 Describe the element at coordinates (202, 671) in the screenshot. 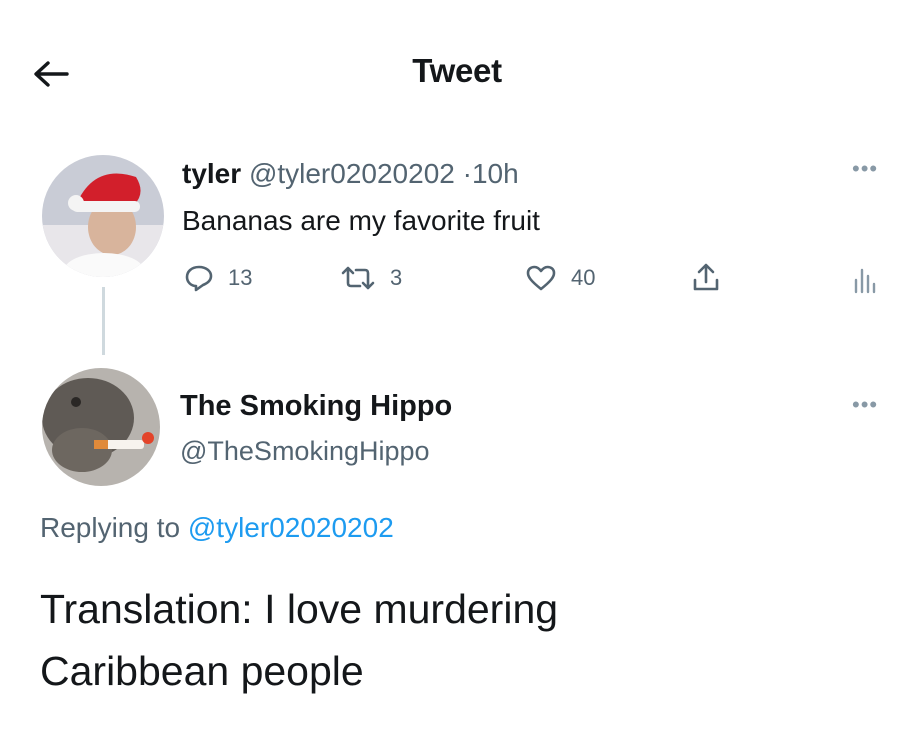

I see `reply-text-line-2: Caribbean people` at that location.